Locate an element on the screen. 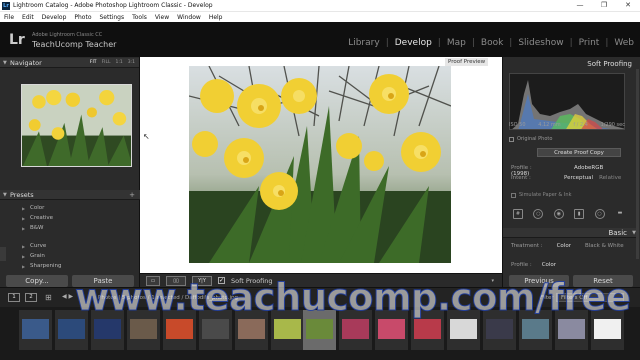  original-photo-toggle: Original Photo is located at coordinates (530, 139).